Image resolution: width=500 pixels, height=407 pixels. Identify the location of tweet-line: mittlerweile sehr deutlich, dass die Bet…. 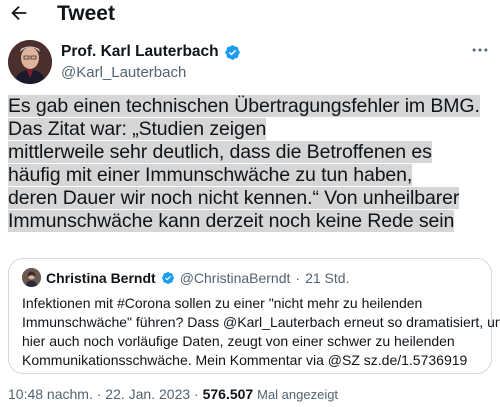
(220, 152).